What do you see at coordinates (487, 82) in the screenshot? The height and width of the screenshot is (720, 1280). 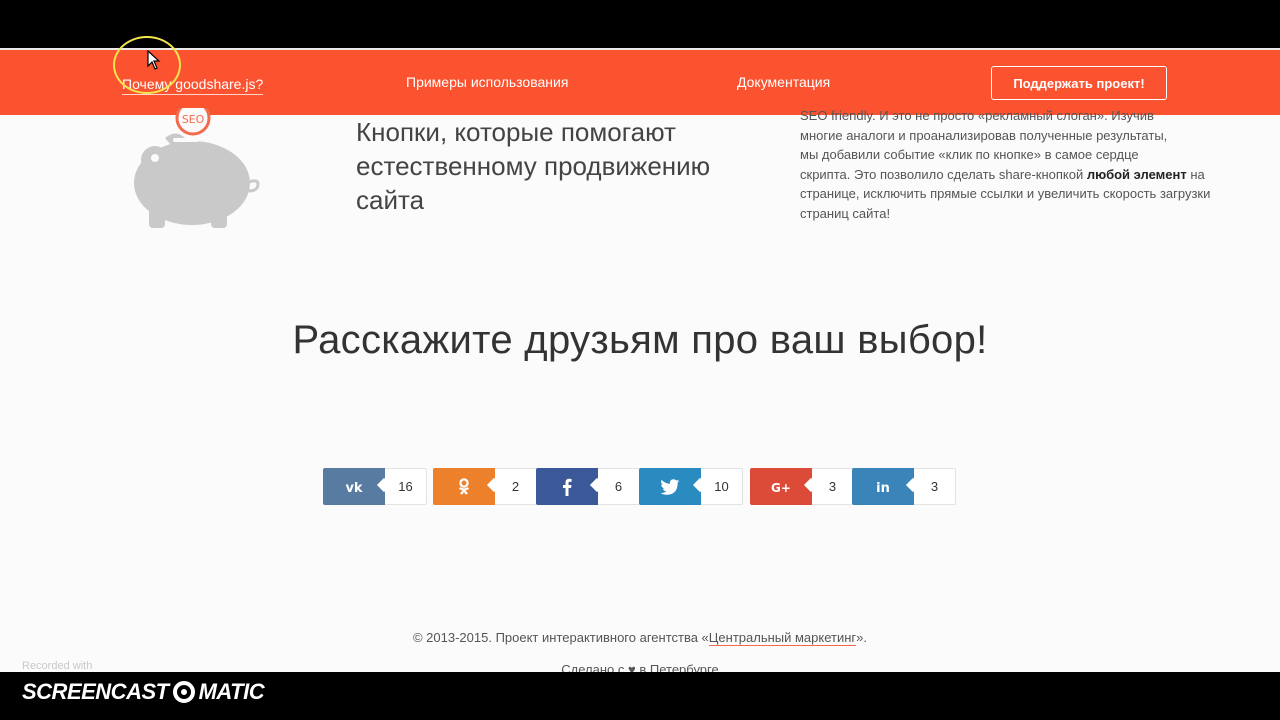 I see `nav-link-examples: Примеры использования` at bounding box center [487, 82].